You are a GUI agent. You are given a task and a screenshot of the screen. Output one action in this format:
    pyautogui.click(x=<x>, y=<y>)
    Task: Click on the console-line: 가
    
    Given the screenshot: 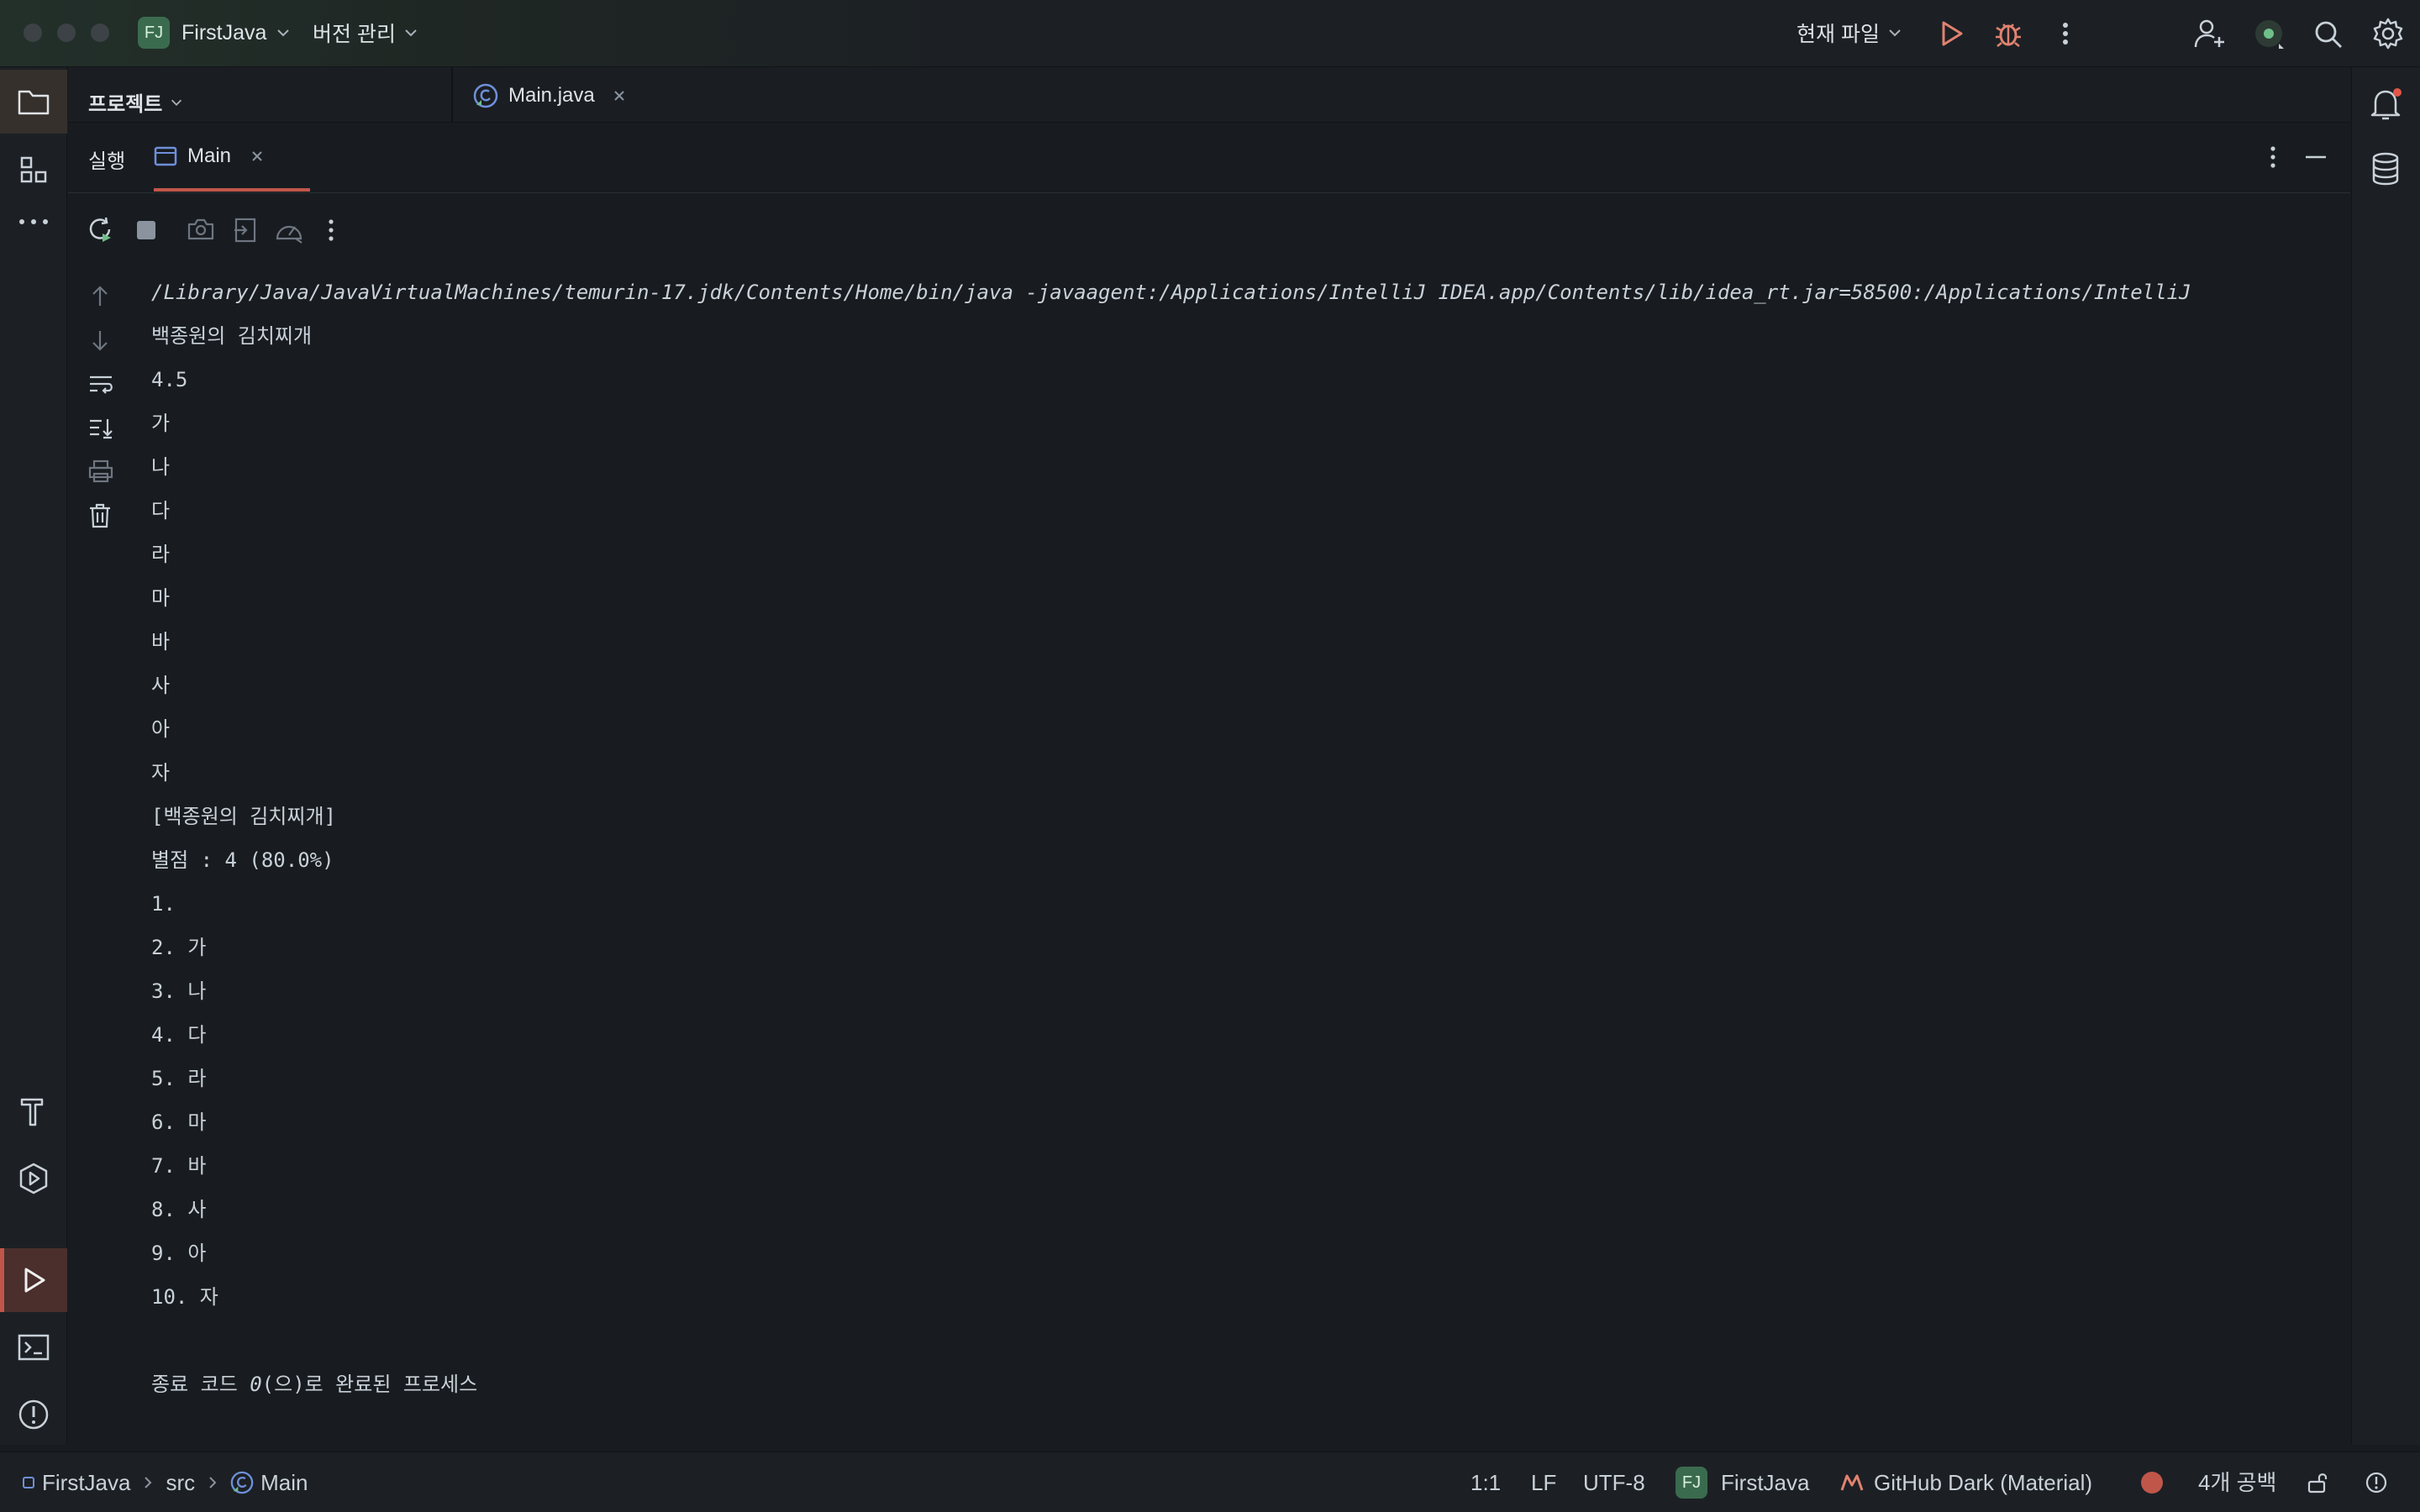 What is the action you would take?
    pyautogui.click(x=161, y=423)
    